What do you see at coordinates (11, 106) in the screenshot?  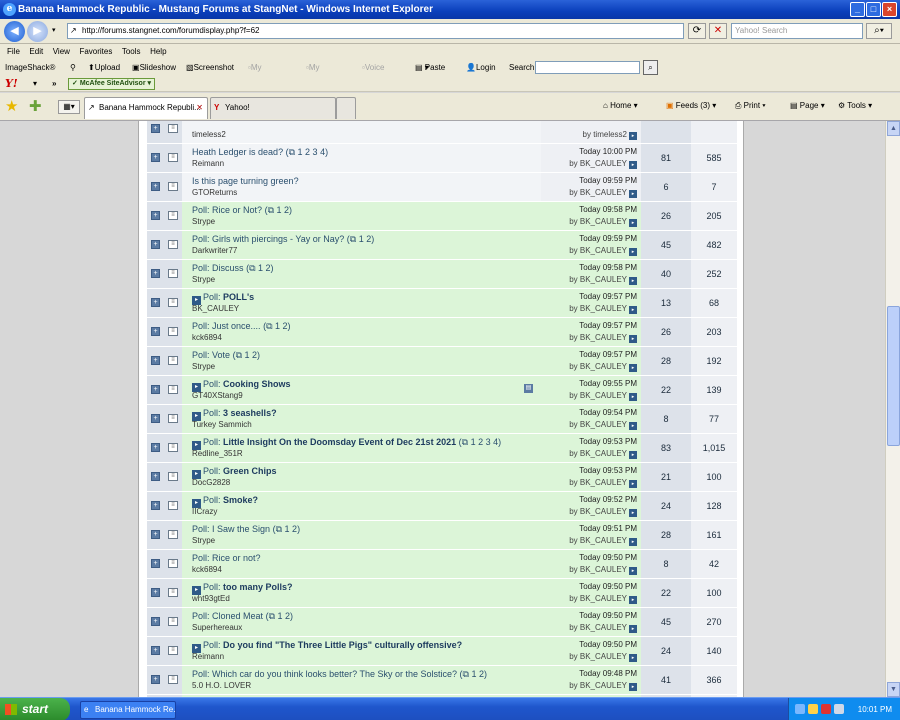 I see `favorites-star-icon: ★` at bounding box center [11, 106].